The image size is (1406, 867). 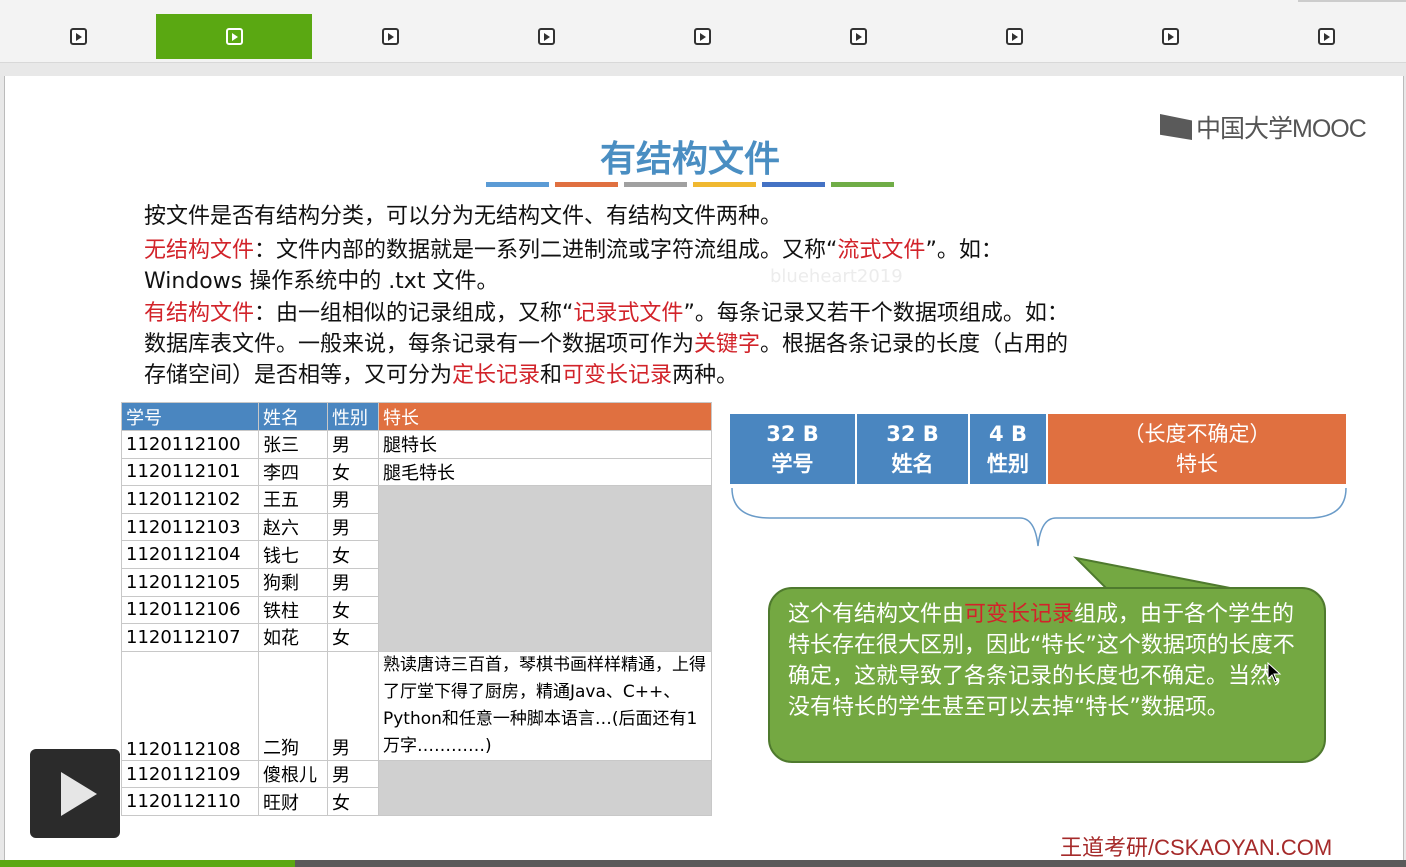 I want to click on field-student-id: 32 B 学号, so click(x=793, y=449).